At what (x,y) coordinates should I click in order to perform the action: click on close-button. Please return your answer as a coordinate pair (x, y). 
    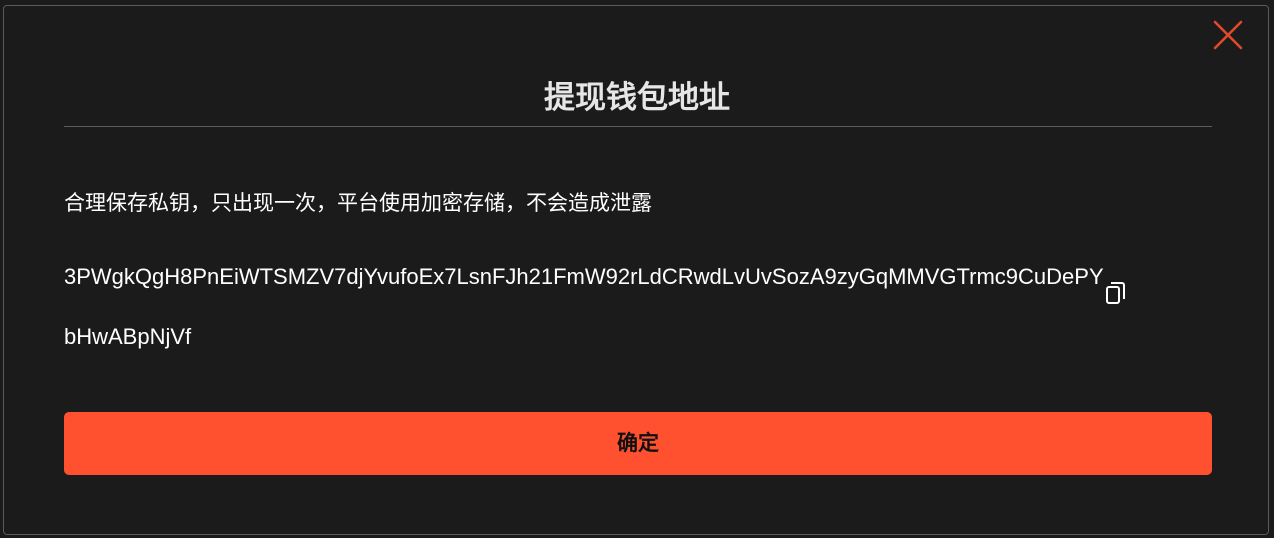
    Looking at the image, I should click on (1228, 35).